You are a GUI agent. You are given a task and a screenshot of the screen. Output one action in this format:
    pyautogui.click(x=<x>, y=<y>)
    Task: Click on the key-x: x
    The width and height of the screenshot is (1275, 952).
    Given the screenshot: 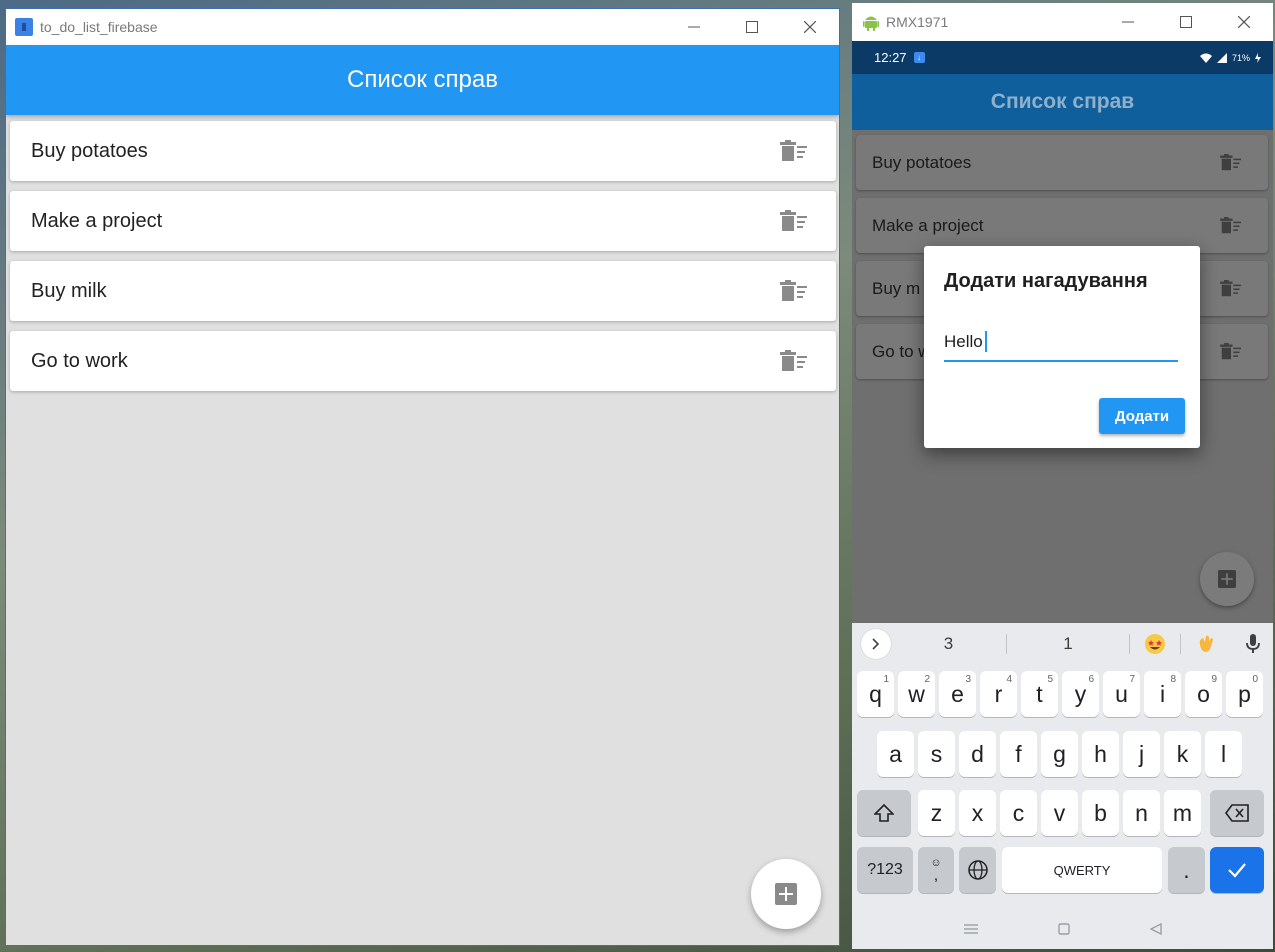 What is the action you would take?
    pyautogui.click(x=977, y=813)
    